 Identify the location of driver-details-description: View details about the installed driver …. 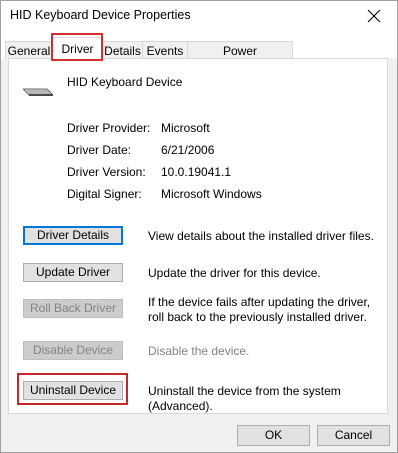
(261, 236).